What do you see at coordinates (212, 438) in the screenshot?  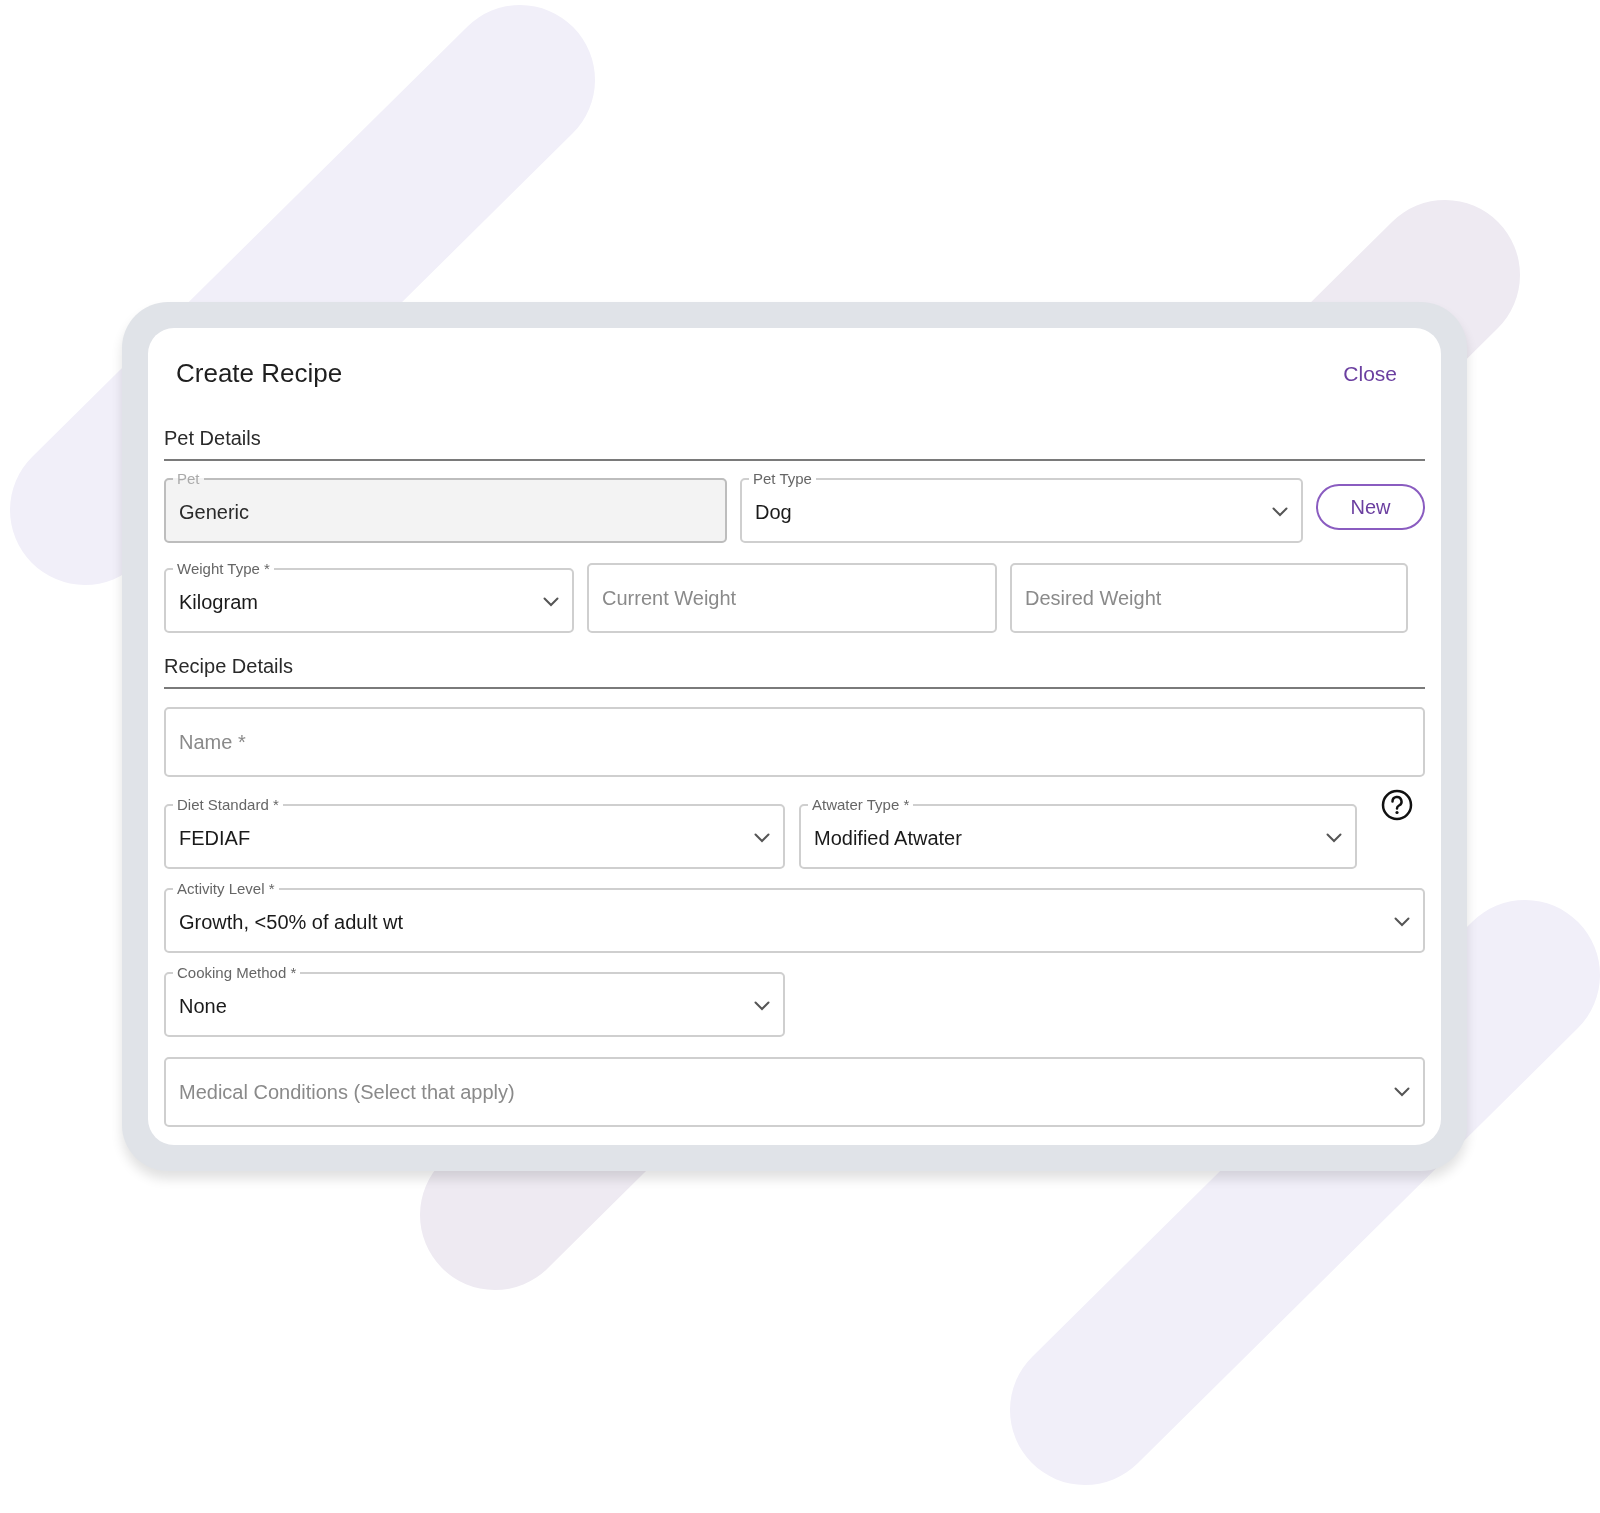 I see `section-heading: Pet Details` at bounding box center [212, 438].